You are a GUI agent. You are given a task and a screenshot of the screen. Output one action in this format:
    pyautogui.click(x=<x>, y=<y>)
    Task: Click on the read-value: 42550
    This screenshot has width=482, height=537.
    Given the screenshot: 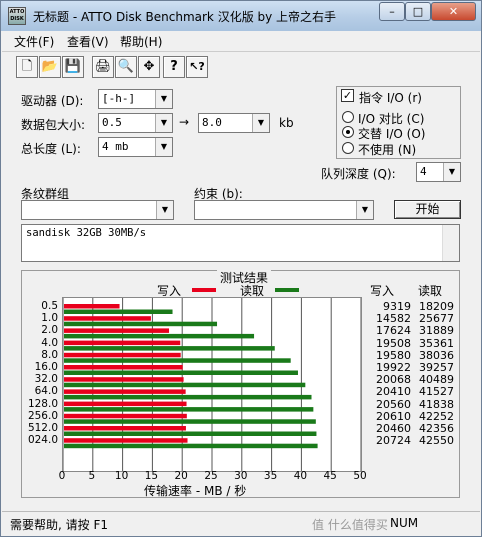 What is the action you would take?
    pyautogui.click(x=436, y=441)
    